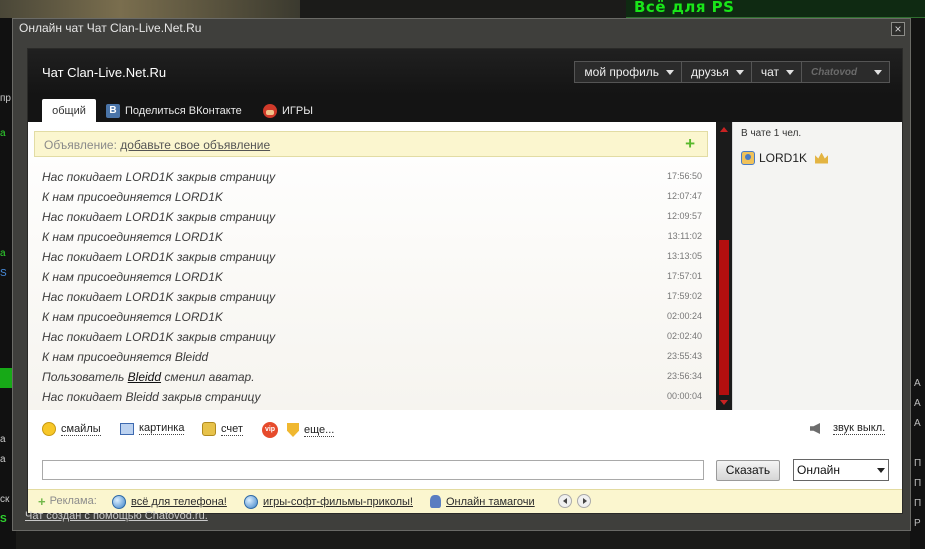 Image resolution: width=925 pixels, height=549 pixels. I want to click on user-nick-link: Bleidd, so click(144, 377).